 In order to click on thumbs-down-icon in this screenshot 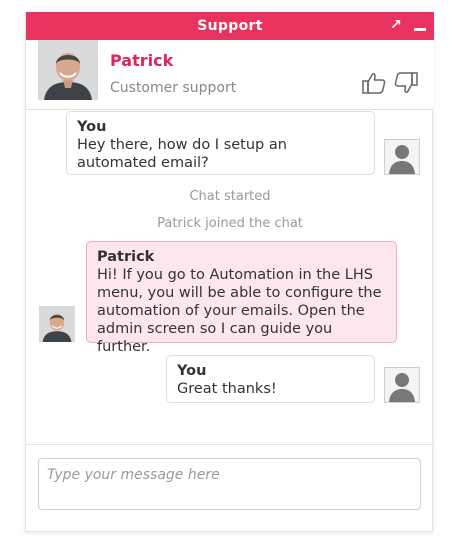, I will do `click(406, 83)`.